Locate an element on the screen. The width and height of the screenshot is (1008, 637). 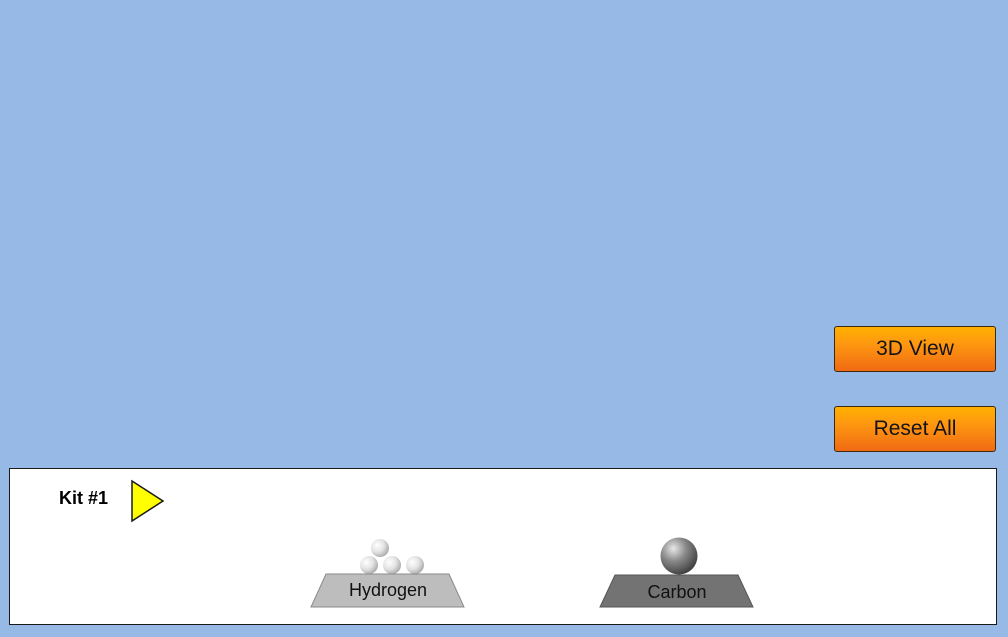
3d-view-button: 3D View is located at coordinates (915, 349).